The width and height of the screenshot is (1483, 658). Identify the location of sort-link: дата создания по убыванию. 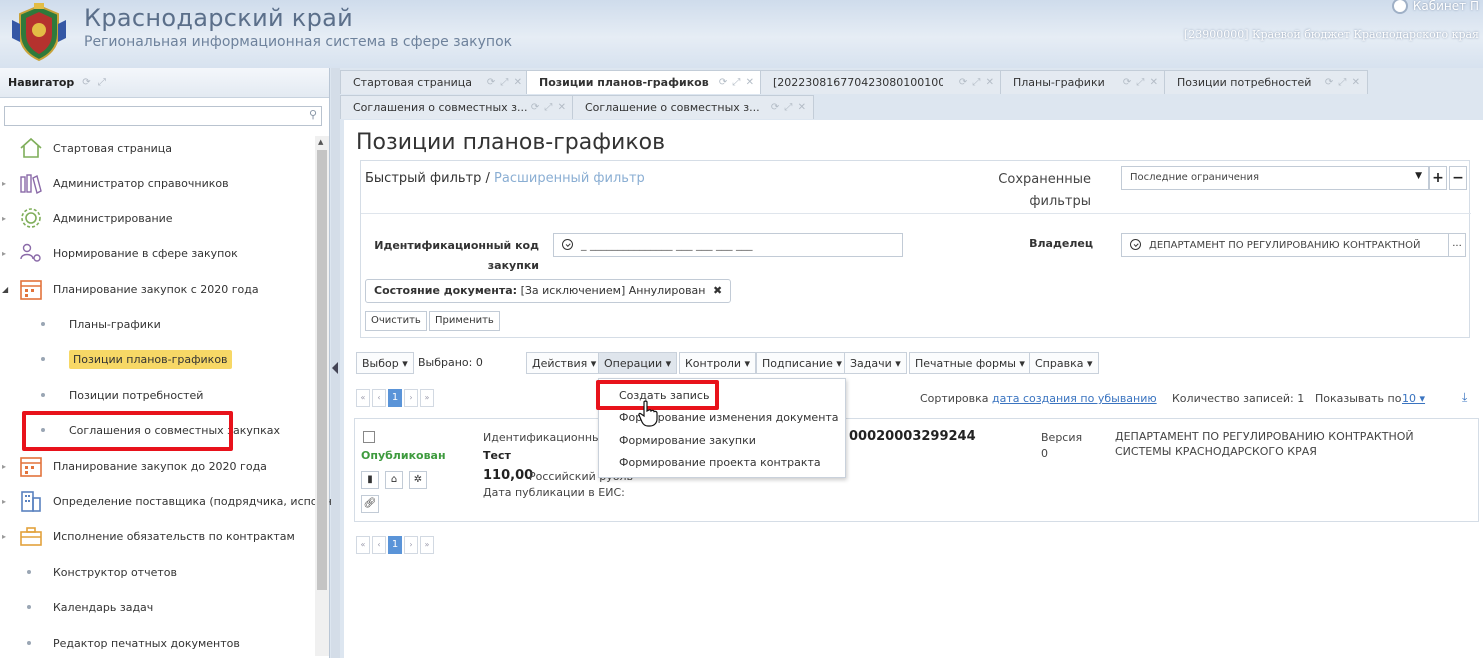
(1074, 398).